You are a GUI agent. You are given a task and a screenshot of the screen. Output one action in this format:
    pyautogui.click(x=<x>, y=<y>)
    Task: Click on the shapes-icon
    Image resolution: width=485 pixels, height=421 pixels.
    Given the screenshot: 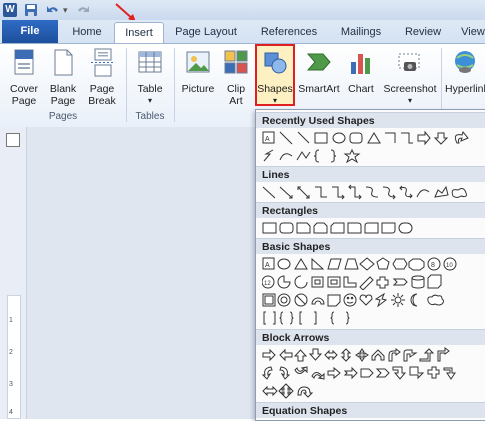 What is the action you would take?
    pyautogui.click(x=275, y=63)
    